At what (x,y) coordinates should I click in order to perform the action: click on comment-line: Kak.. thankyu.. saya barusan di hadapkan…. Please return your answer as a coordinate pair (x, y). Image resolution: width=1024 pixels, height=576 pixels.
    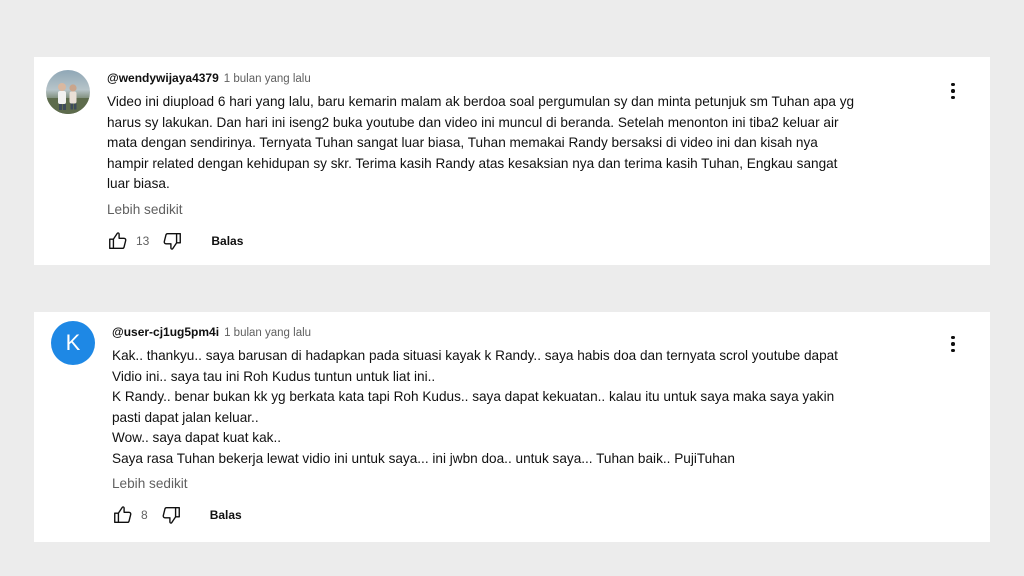
    Looking at the image, I should click on (475, 355).